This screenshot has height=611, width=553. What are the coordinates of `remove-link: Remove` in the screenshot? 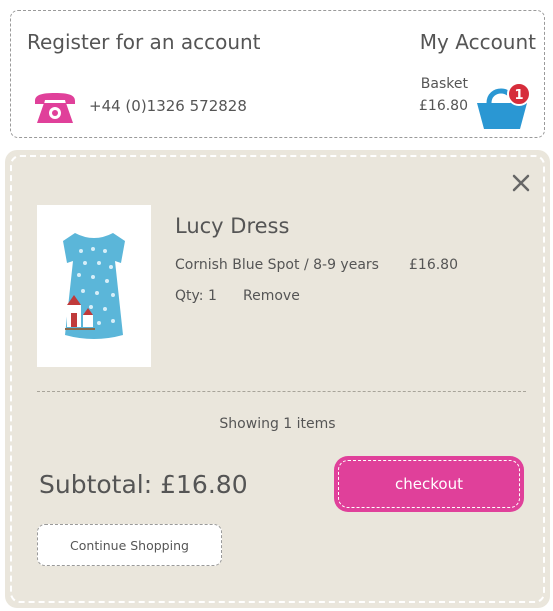 It's located at (271, 296).